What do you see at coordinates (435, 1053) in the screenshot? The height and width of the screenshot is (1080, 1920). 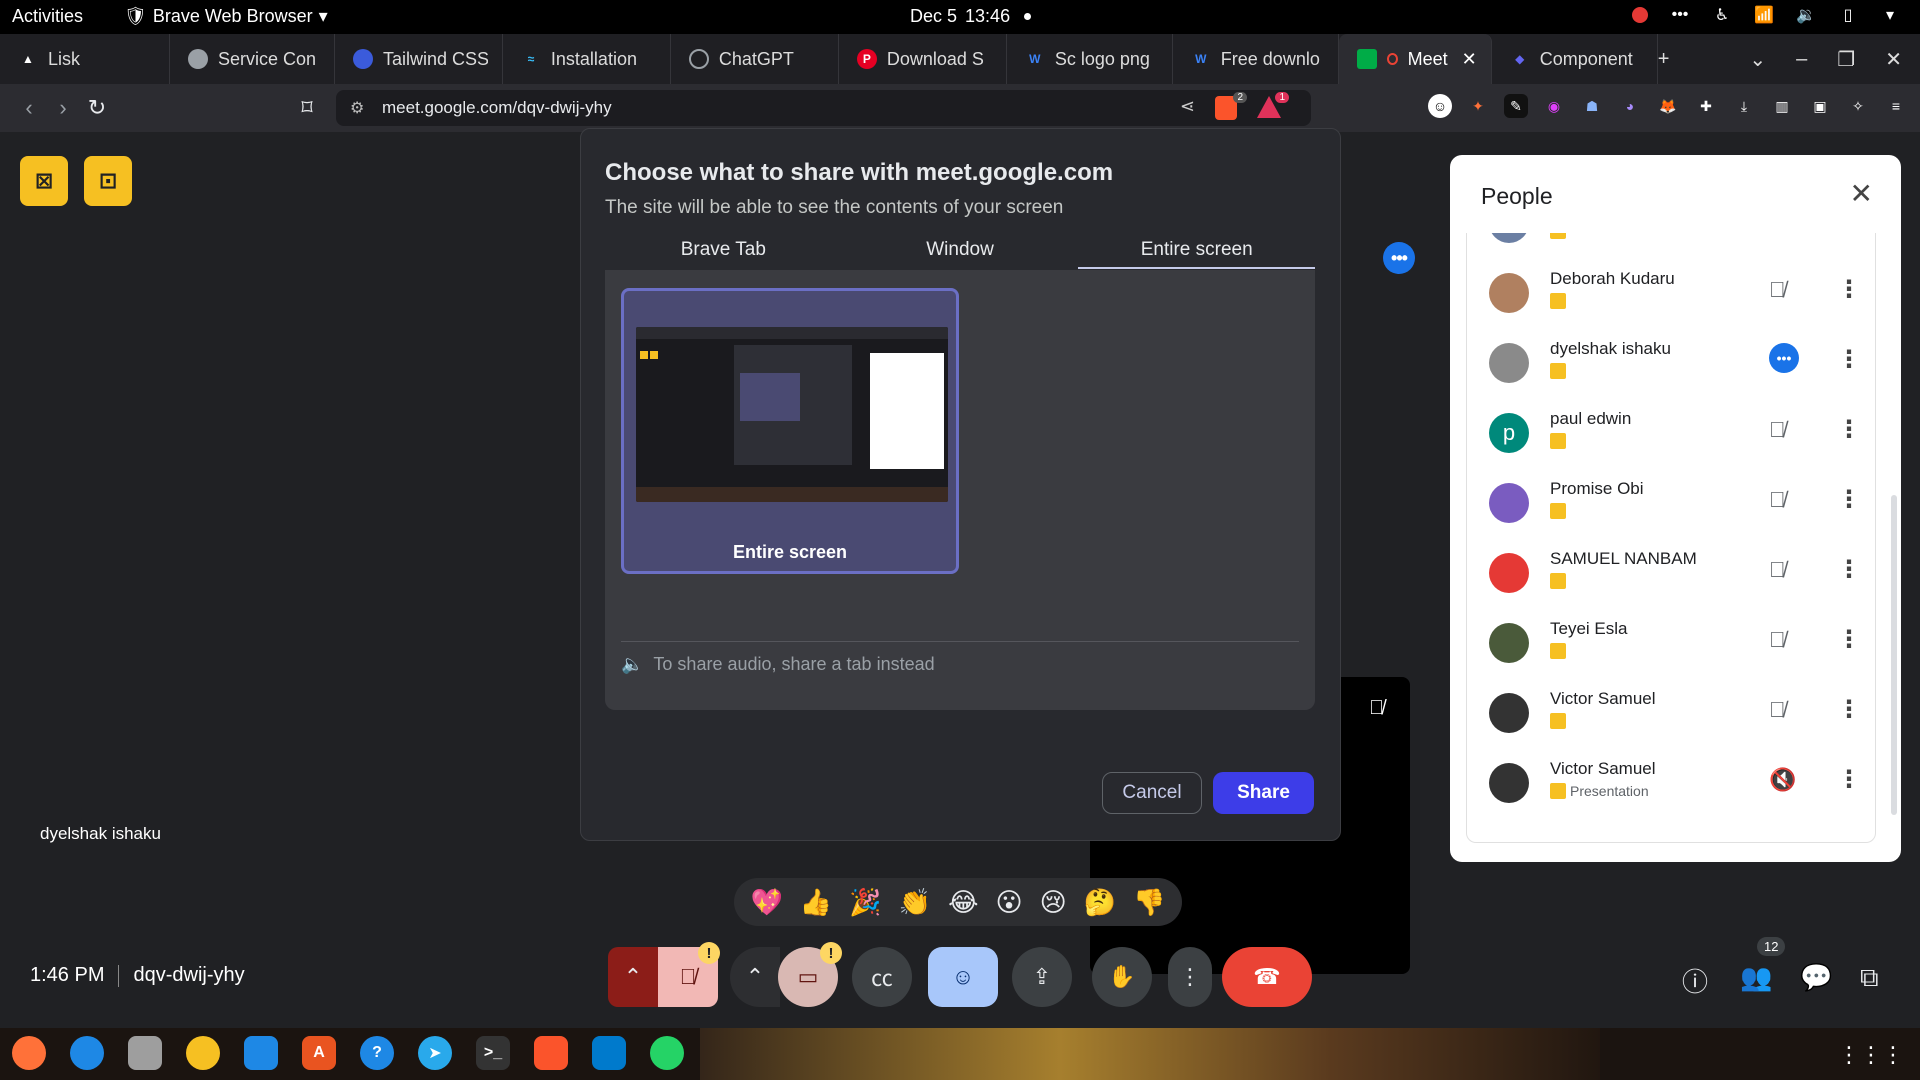 I see `telegram-icon: ➤` at bounding box center [435, 1053].